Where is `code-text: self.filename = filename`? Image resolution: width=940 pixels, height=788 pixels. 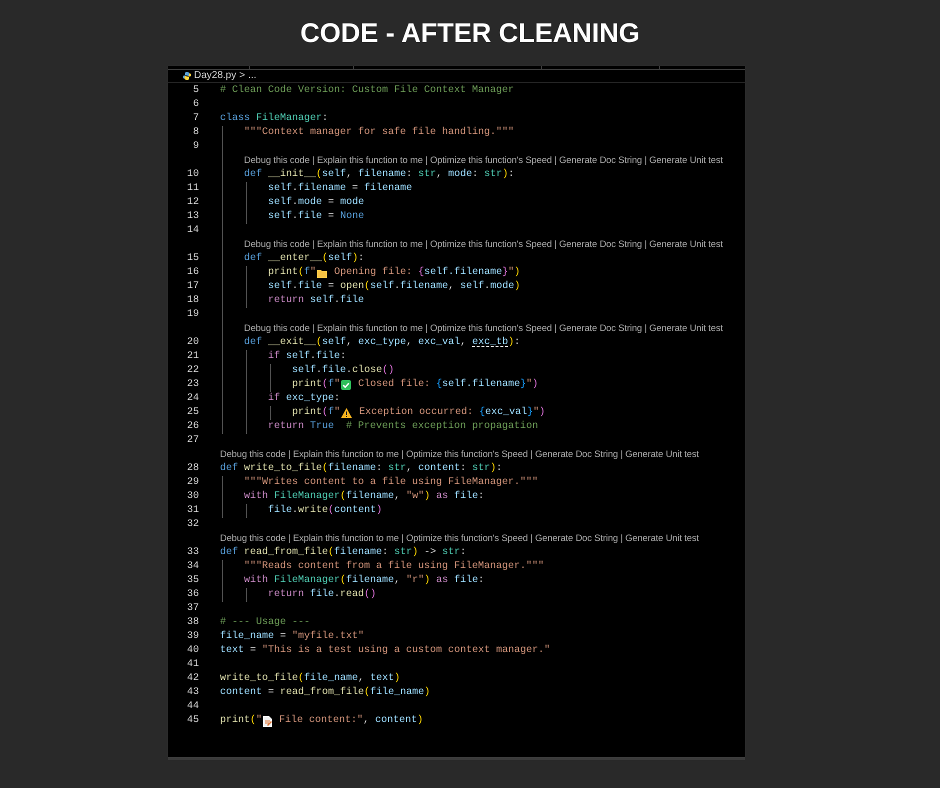
code-text: self.filename = filename is located at coordinates (339, 189).